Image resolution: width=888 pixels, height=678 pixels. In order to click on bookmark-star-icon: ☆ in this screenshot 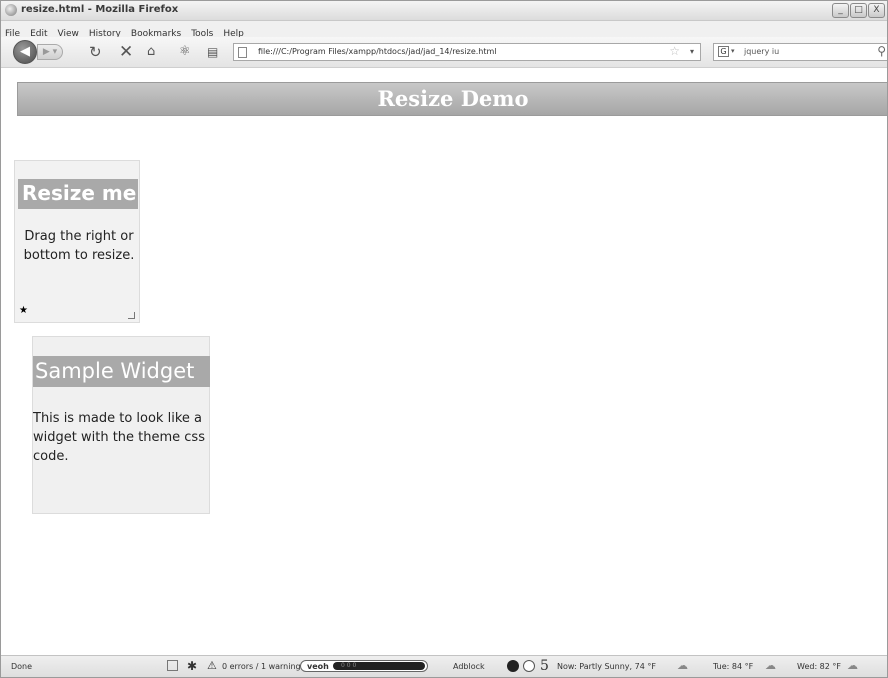, I will do `click(674, 51)`.